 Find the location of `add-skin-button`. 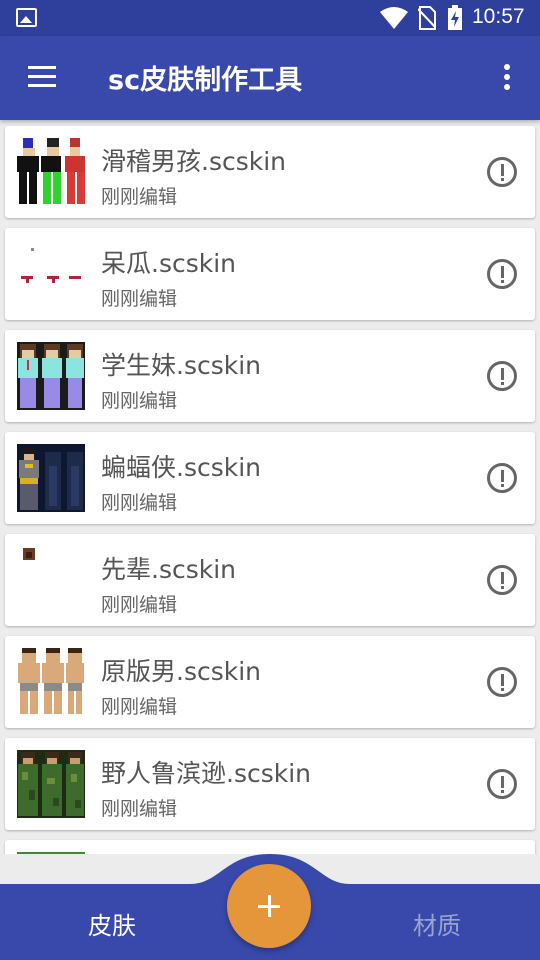

add-skin-button is located at coordinates (269, 906).